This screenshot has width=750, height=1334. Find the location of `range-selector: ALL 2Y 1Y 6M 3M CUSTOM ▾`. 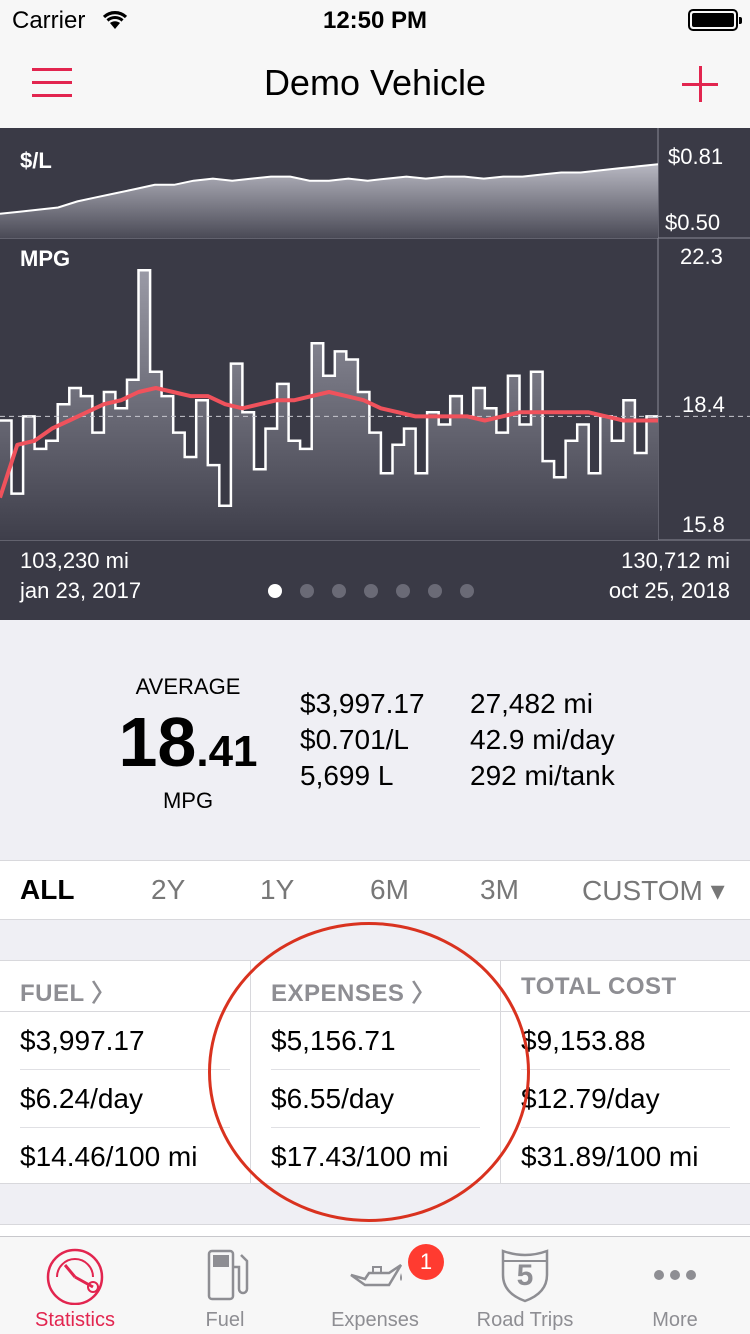

range-selector: ALL 2Y 1Y 6M 3M CUSTOM ▾ is located at coordinates (375, 890).